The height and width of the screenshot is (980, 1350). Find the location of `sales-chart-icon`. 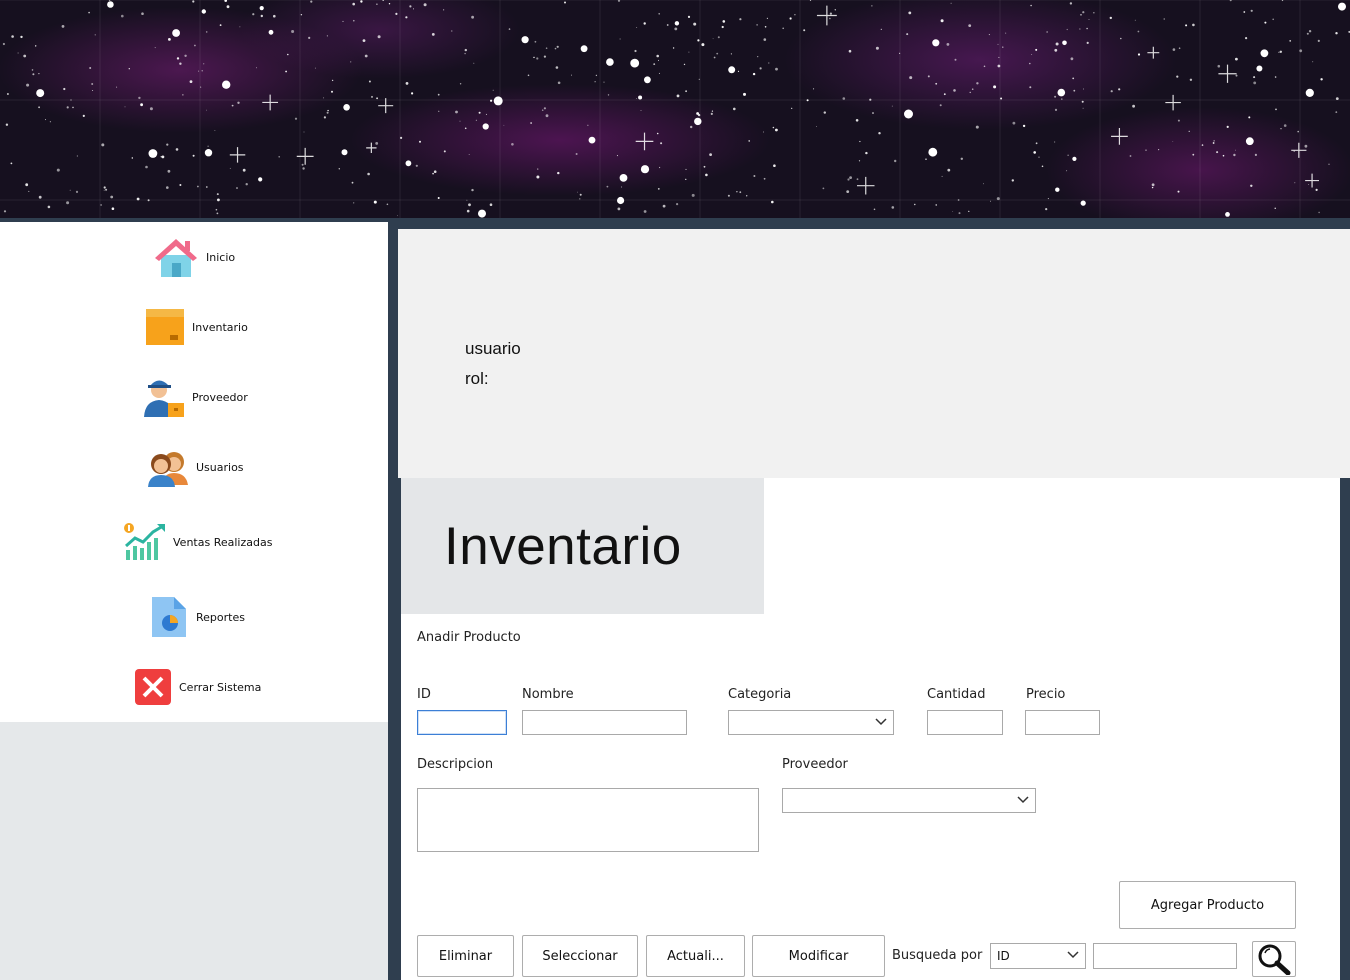

sales-chart-icon is located at coordinates (144, 541).